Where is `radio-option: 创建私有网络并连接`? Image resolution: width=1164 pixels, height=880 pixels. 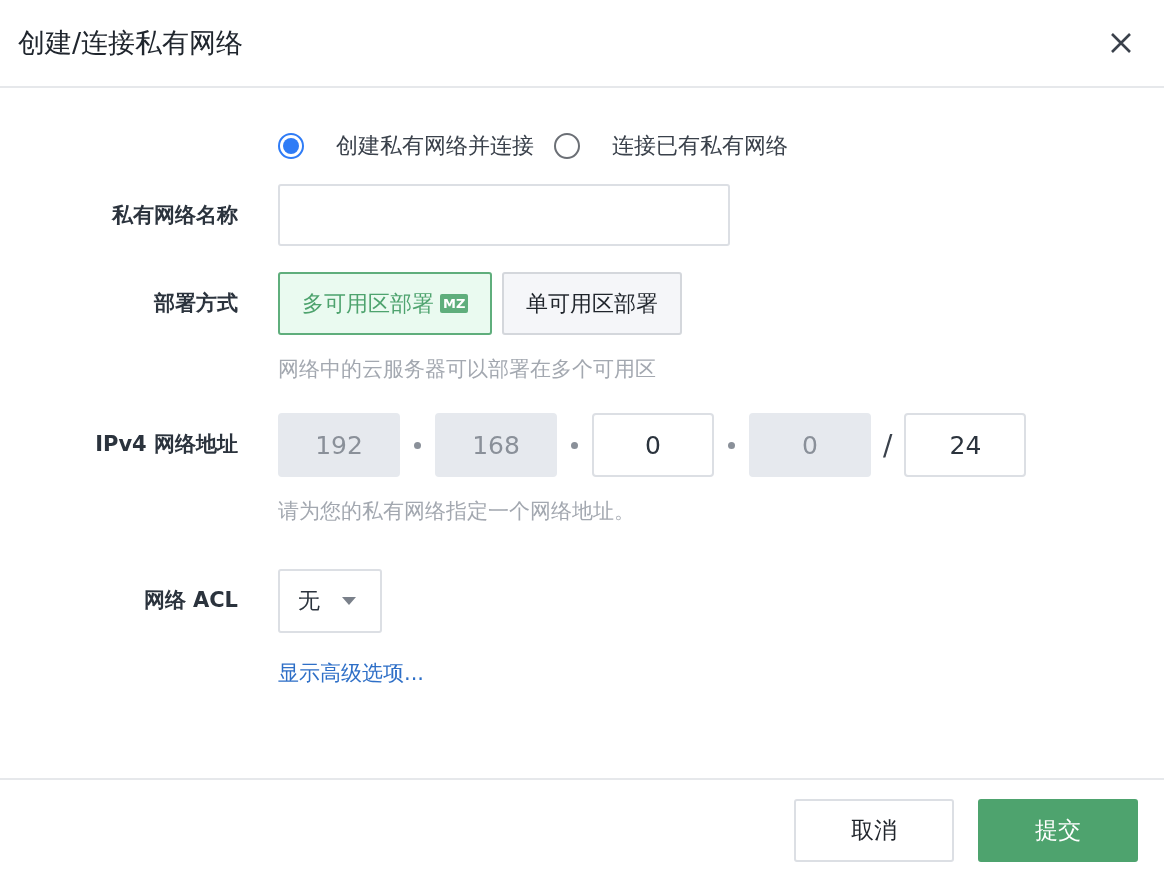
radio-option: 创建私有网络并连接 is located at coordinates (406, 146).